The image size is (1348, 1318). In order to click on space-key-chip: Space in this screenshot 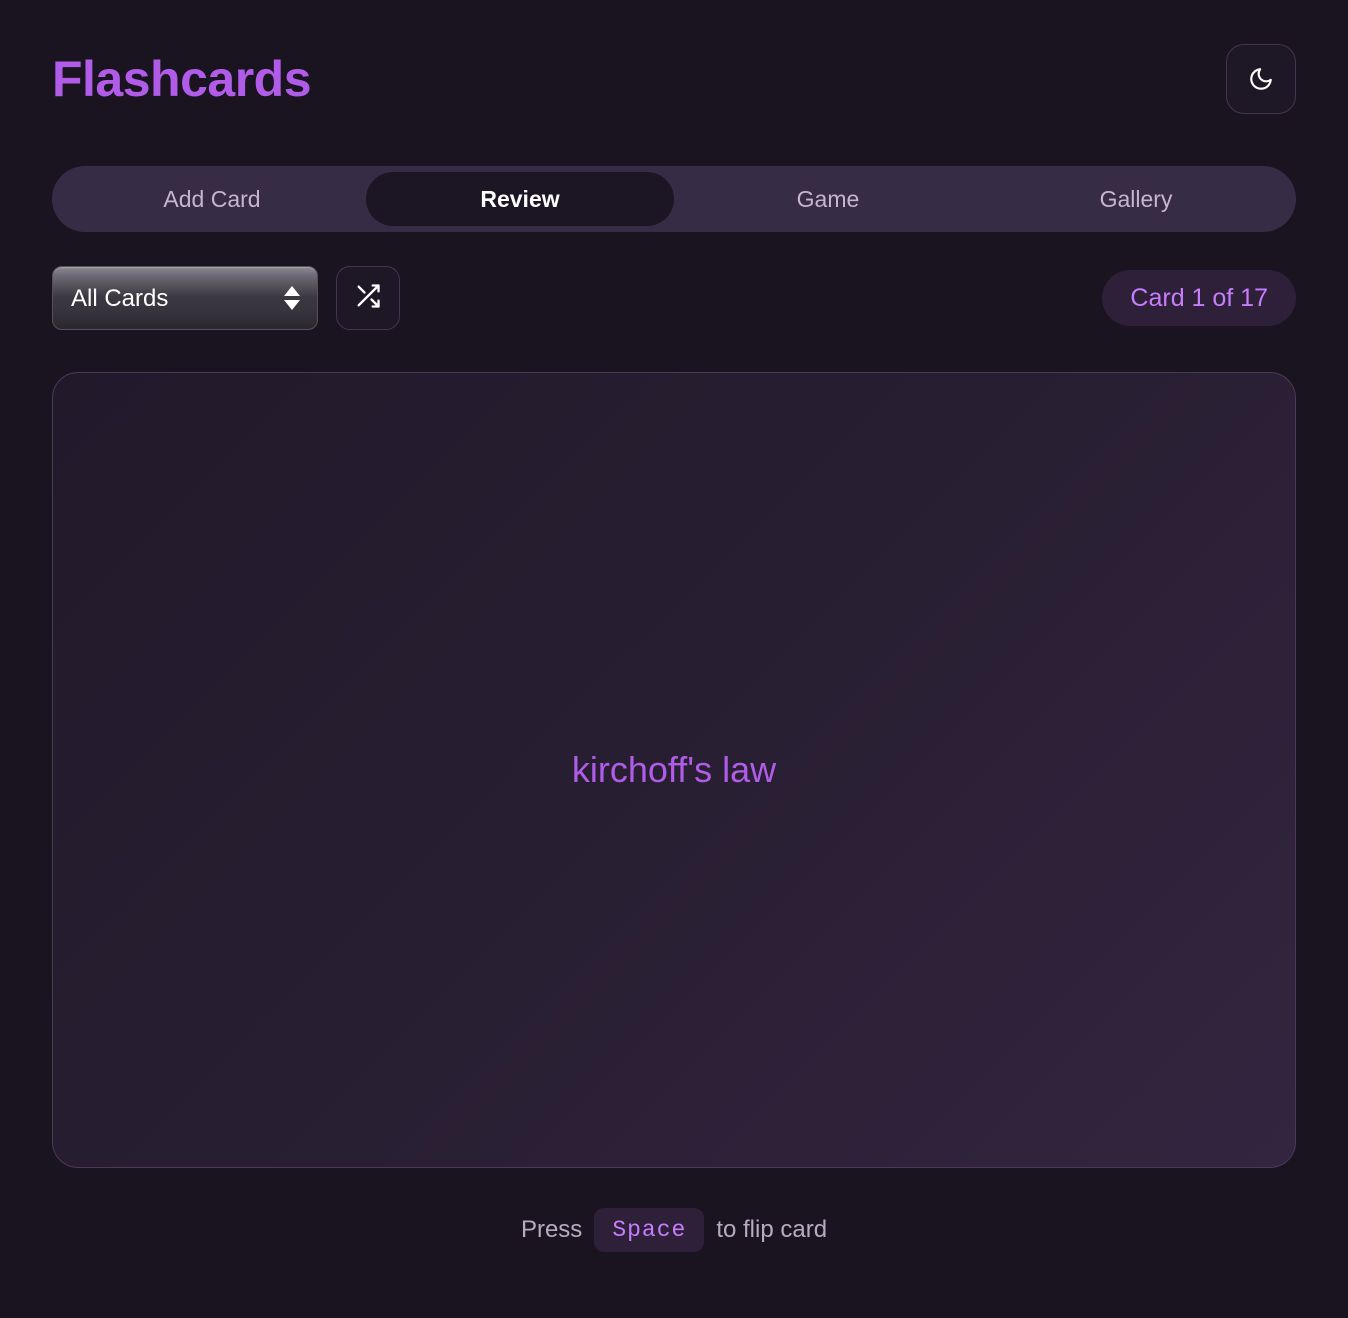, I will do `click(649, 1230)`.